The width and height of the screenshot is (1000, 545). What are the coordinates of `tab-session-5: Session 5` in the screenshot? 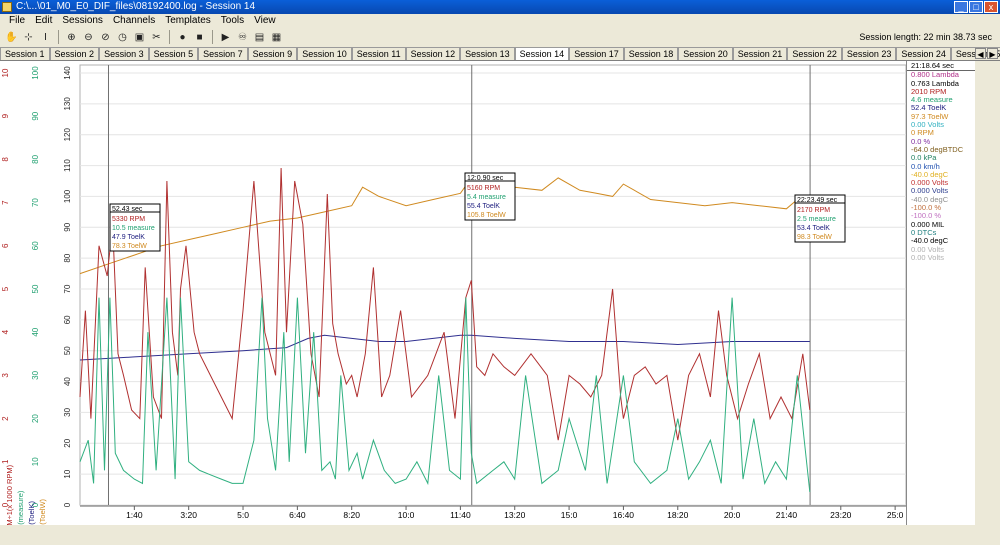 It's located at (173, 53).